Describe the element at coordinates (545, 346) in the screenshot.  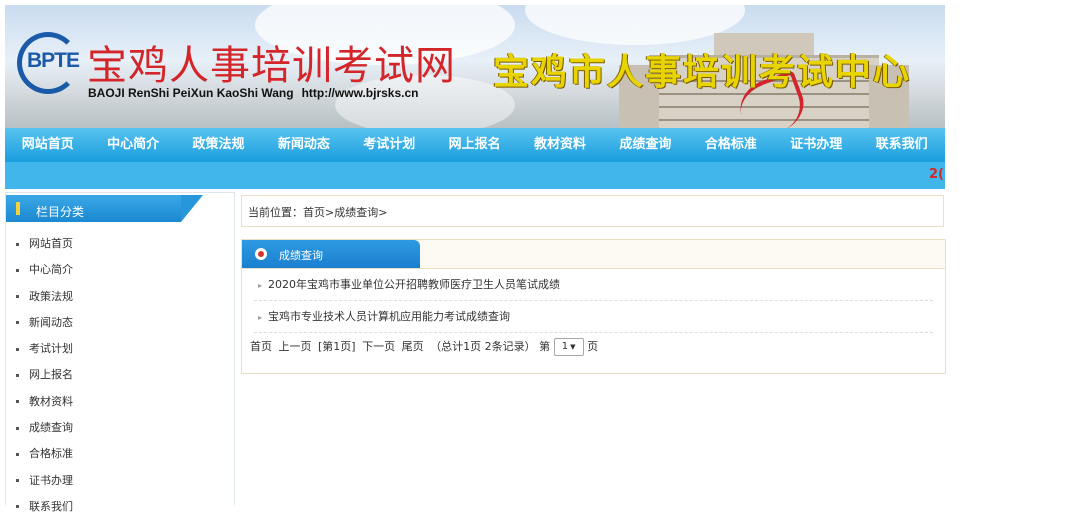
I see `jump-prefix: 第` at that location.